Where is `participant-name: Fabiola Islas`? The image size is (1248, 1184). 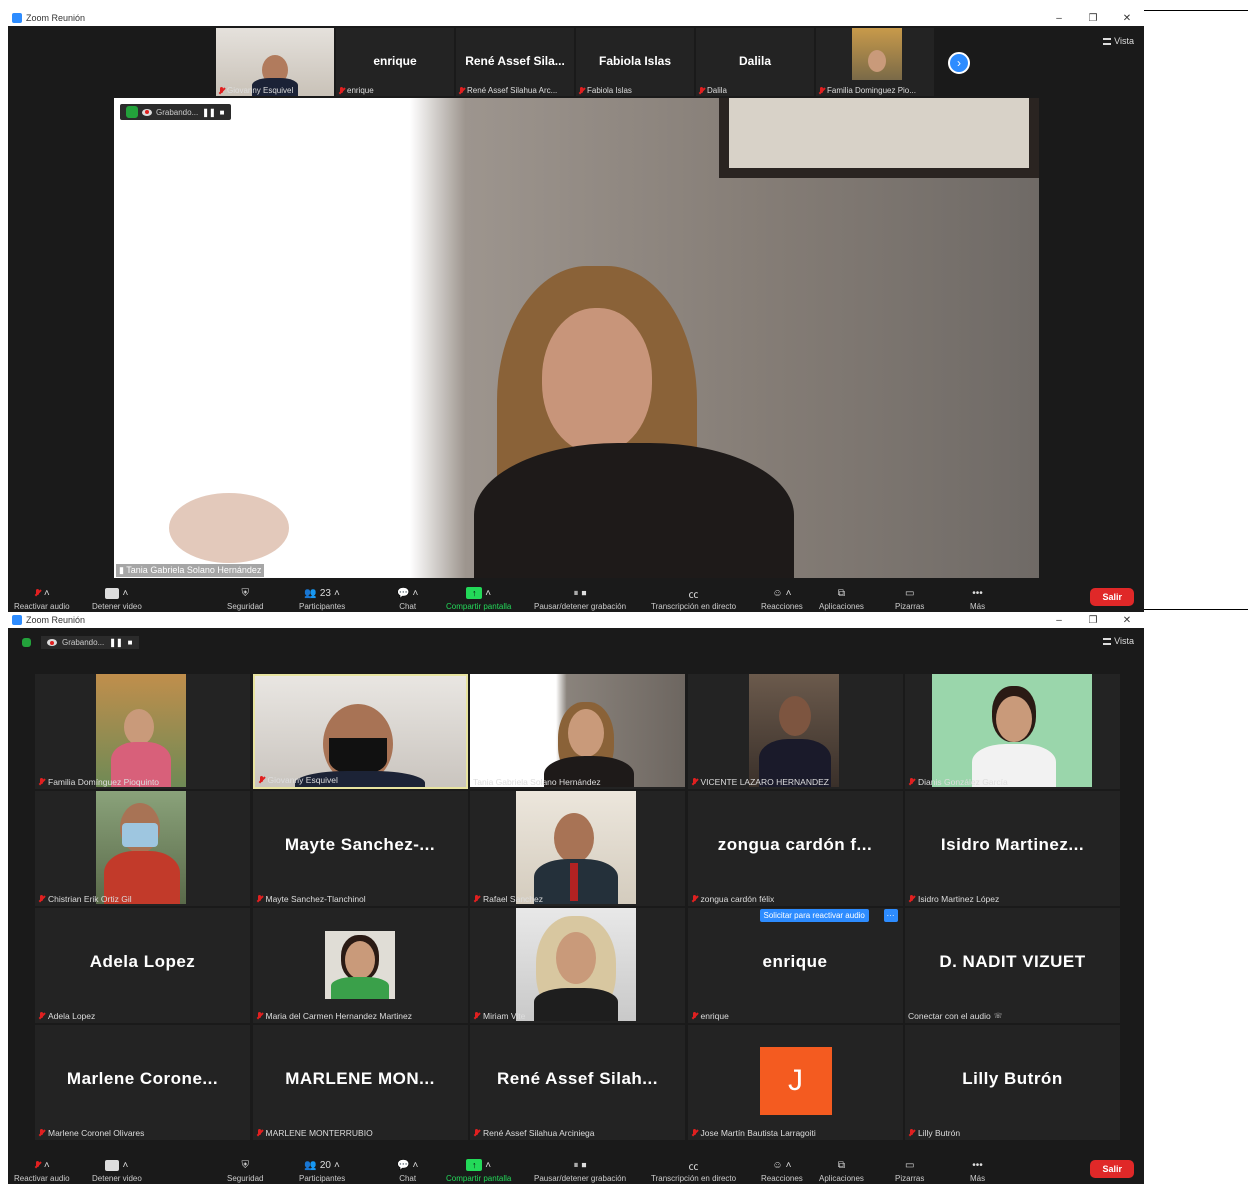
participant-name: Fabiola Islas is located at coordinates (609, 90).